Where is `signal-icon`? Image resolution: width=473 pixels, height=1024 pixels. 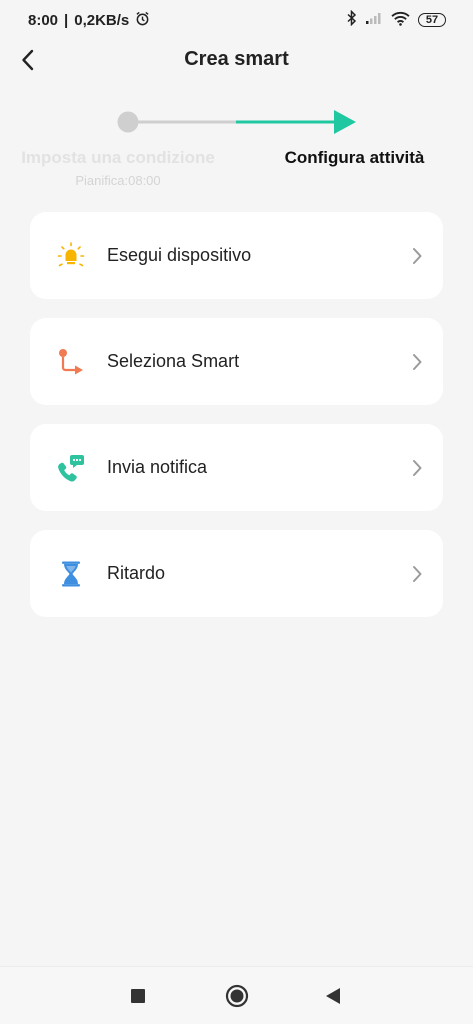 signal-icon is located at coordinates (374, 20).